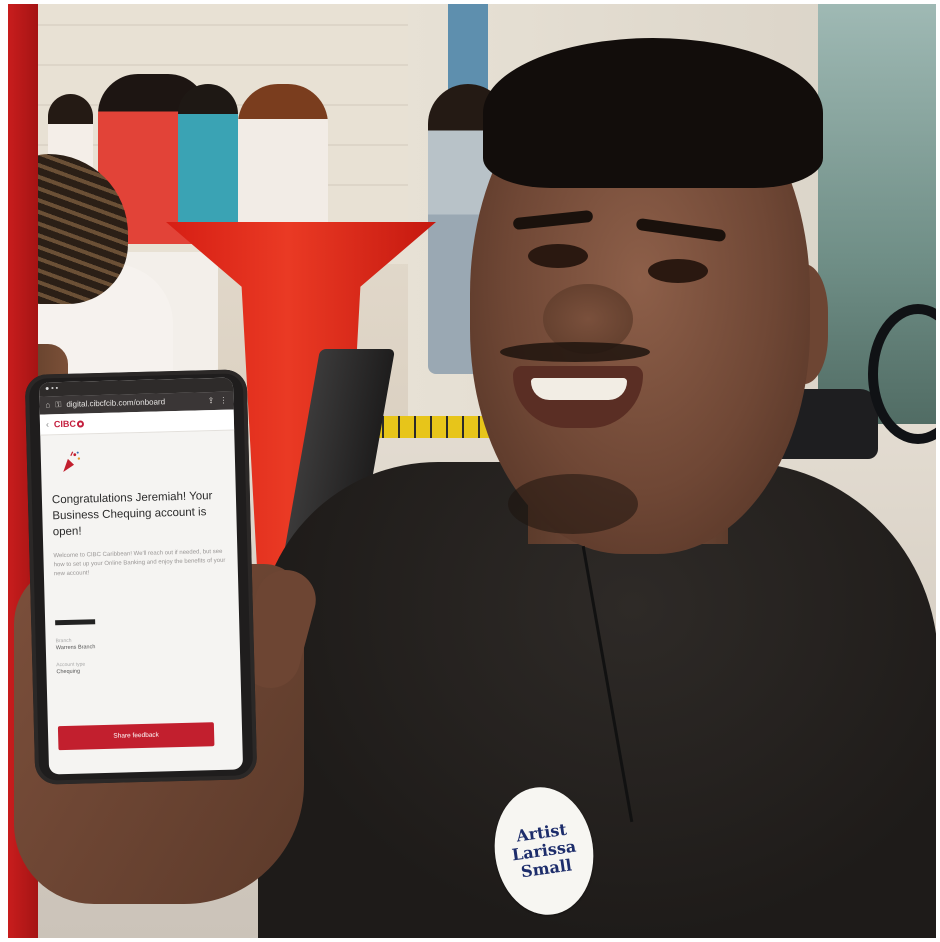 The height and width of the screenshot is (942, 940). What do you see at coordinates (69, 423) in the screenshot?
I see `bank-logo: CIBC` at bounding box center [69, 423].